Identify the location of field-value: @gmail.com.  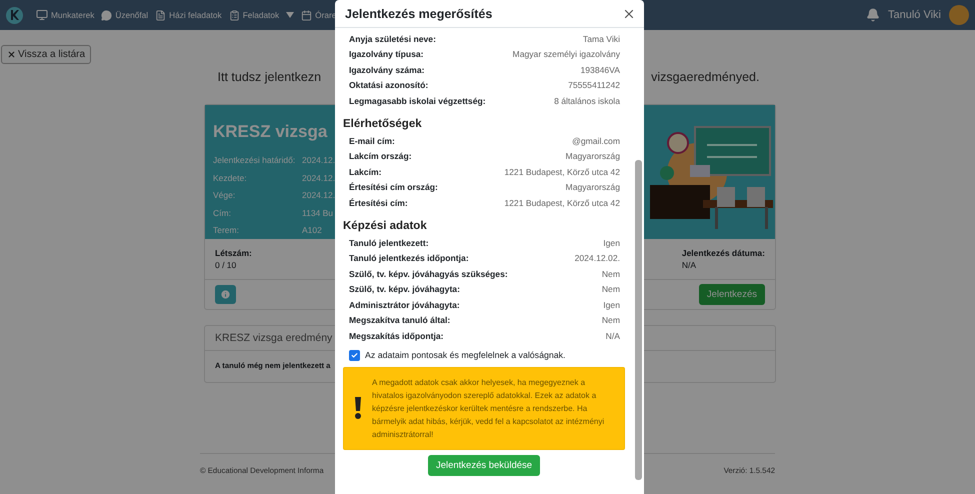
(596, 141).